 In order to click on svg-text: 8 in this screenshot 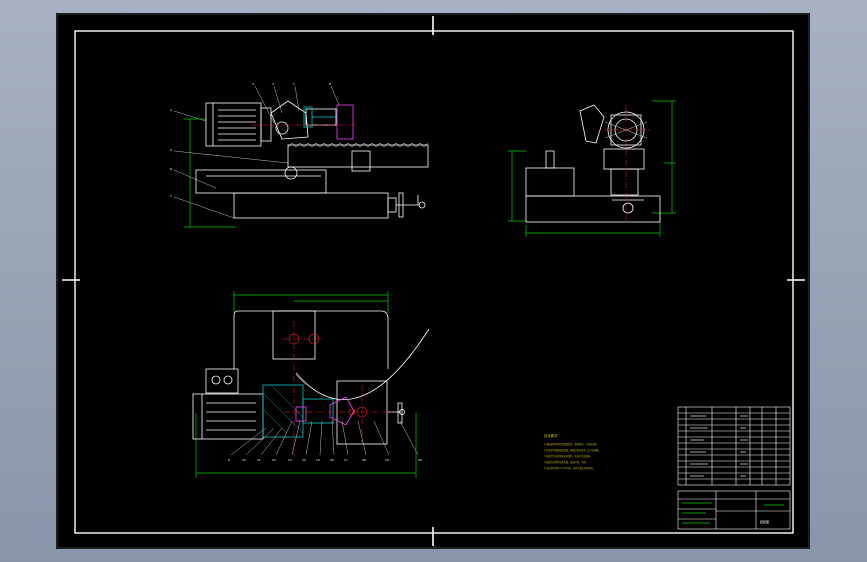, I will do `click(330, 84)`.